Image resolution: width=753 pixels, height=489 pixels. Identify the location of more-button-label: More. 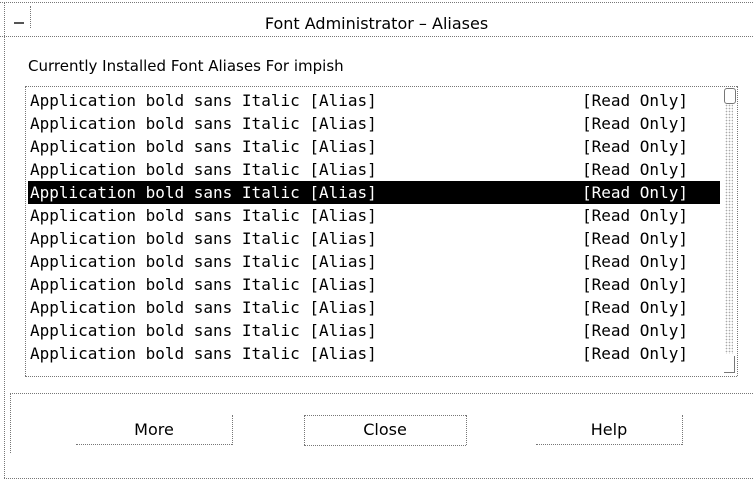
(154, 429).